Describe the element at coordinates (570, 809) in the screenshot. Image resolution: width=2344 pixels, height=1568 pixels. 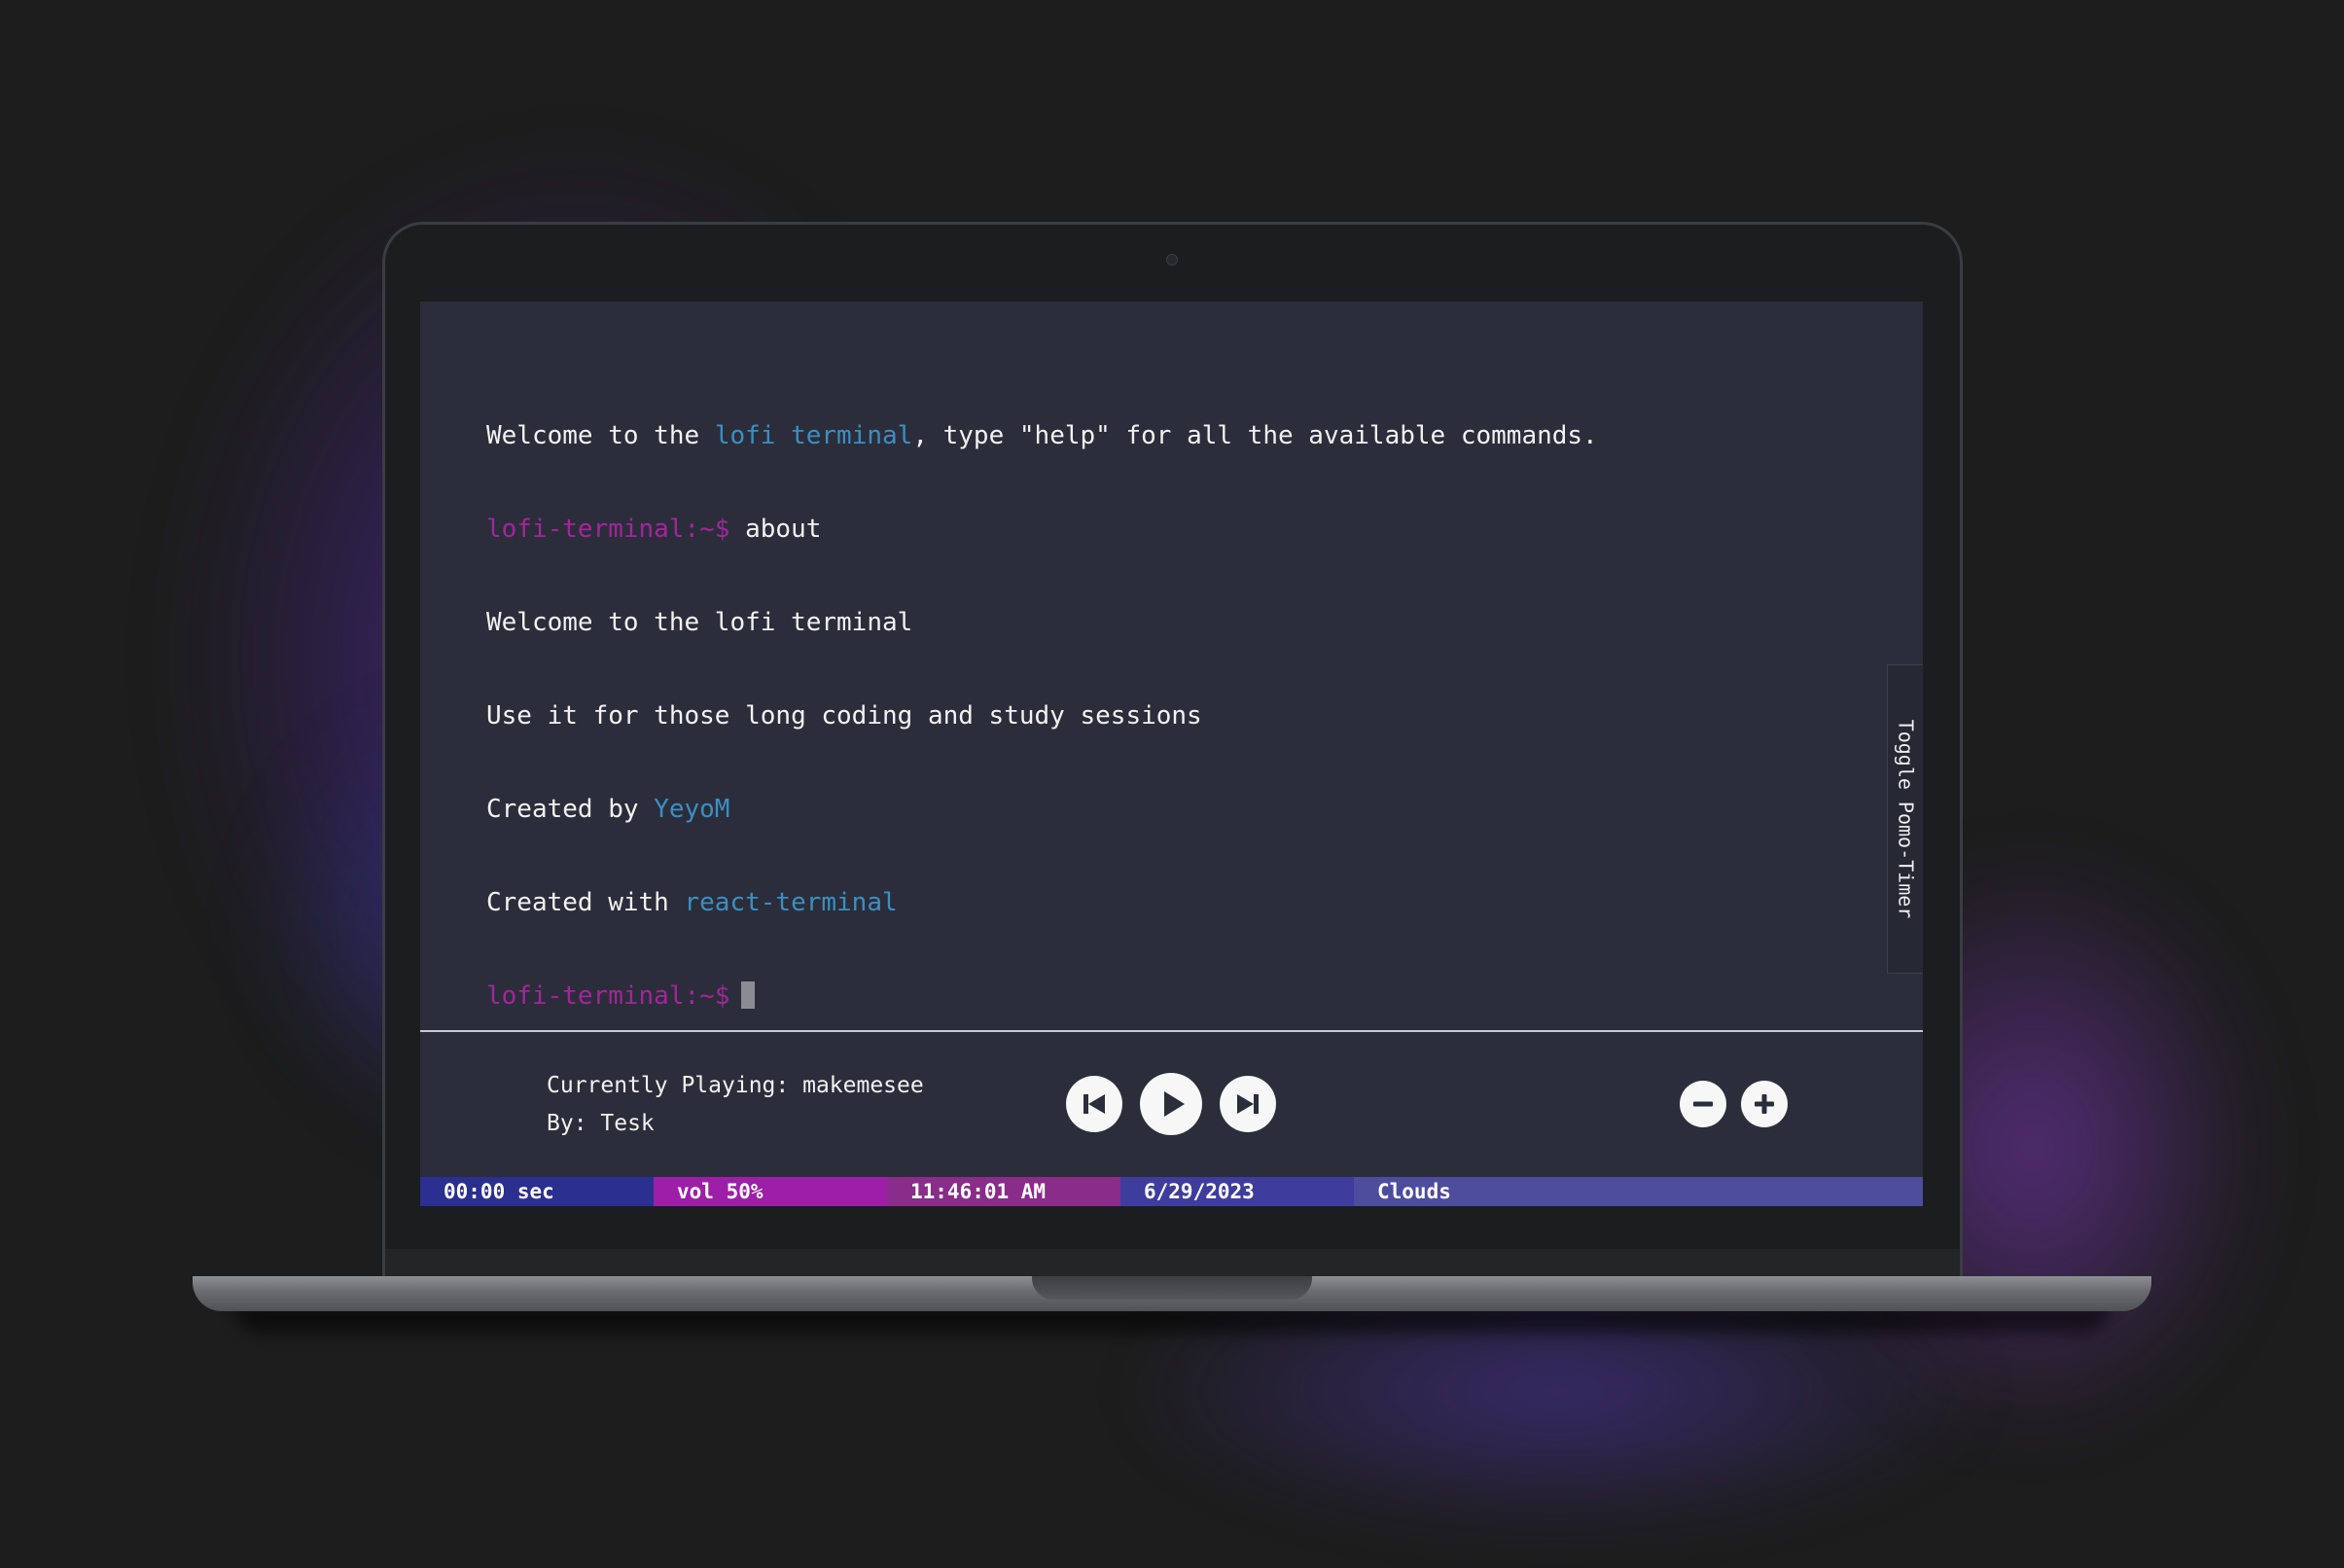
I see `created-by-label: Created by` at that location.